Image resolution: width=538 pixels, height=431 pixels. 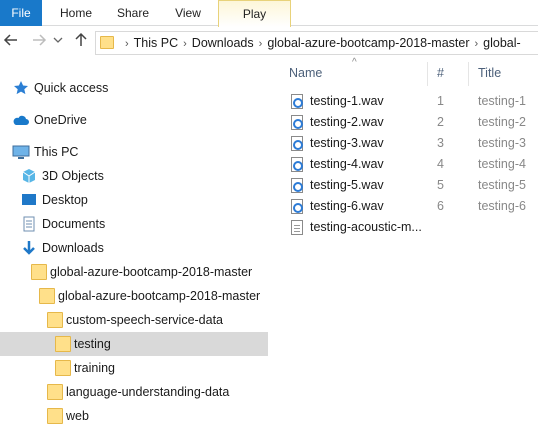 I want to click on nav-item-folder: language-understanding-data, so click(x=135, y=392).